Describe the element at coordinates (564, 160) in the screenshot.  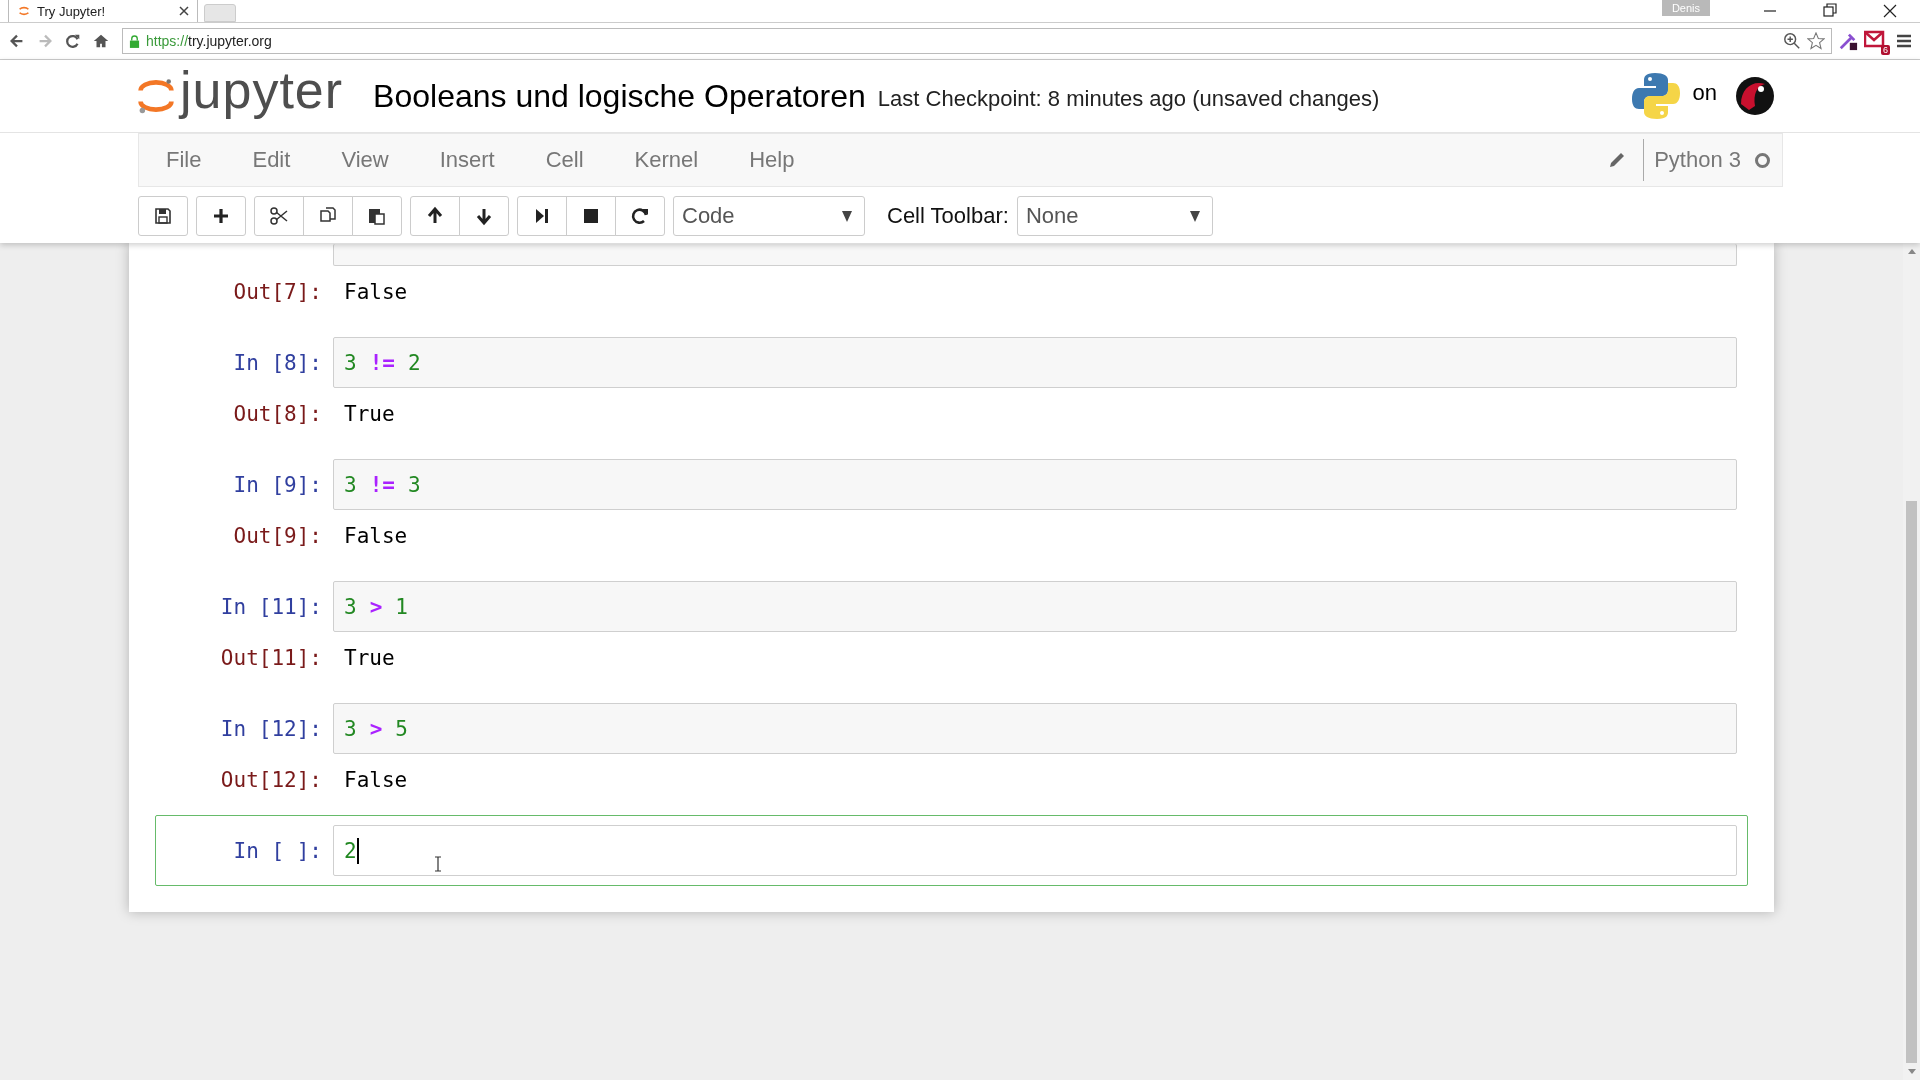
I see `menu-item: Cell` at that location.